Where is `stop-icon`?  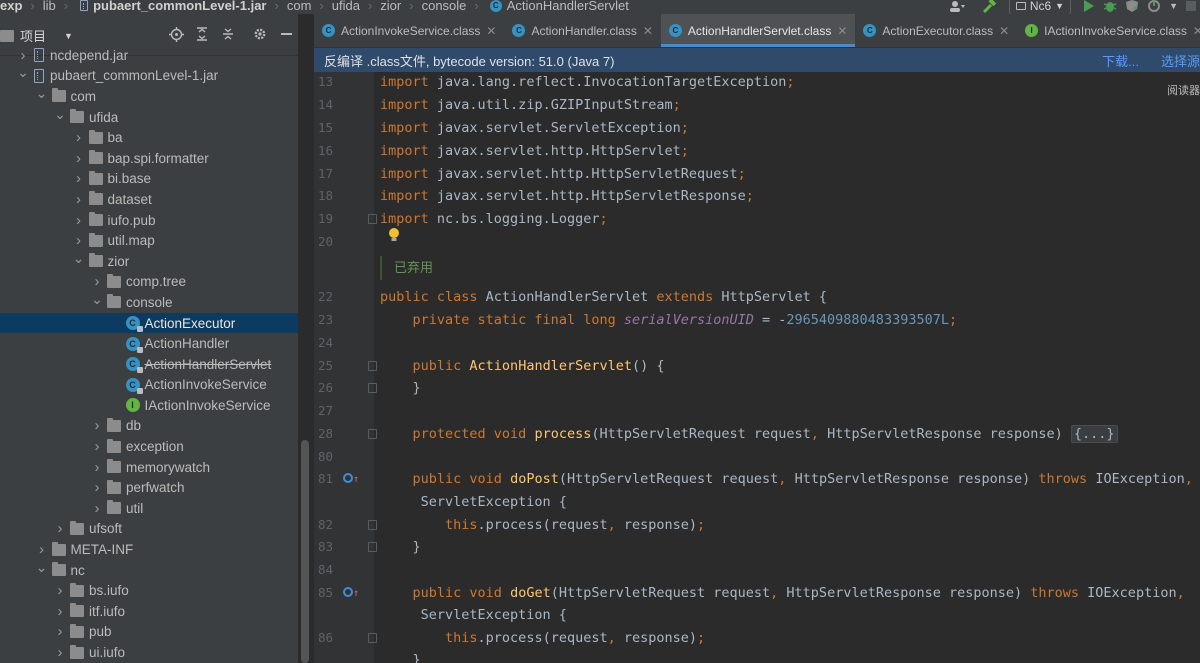 stop-icon is located at coordinates (1191, 7).